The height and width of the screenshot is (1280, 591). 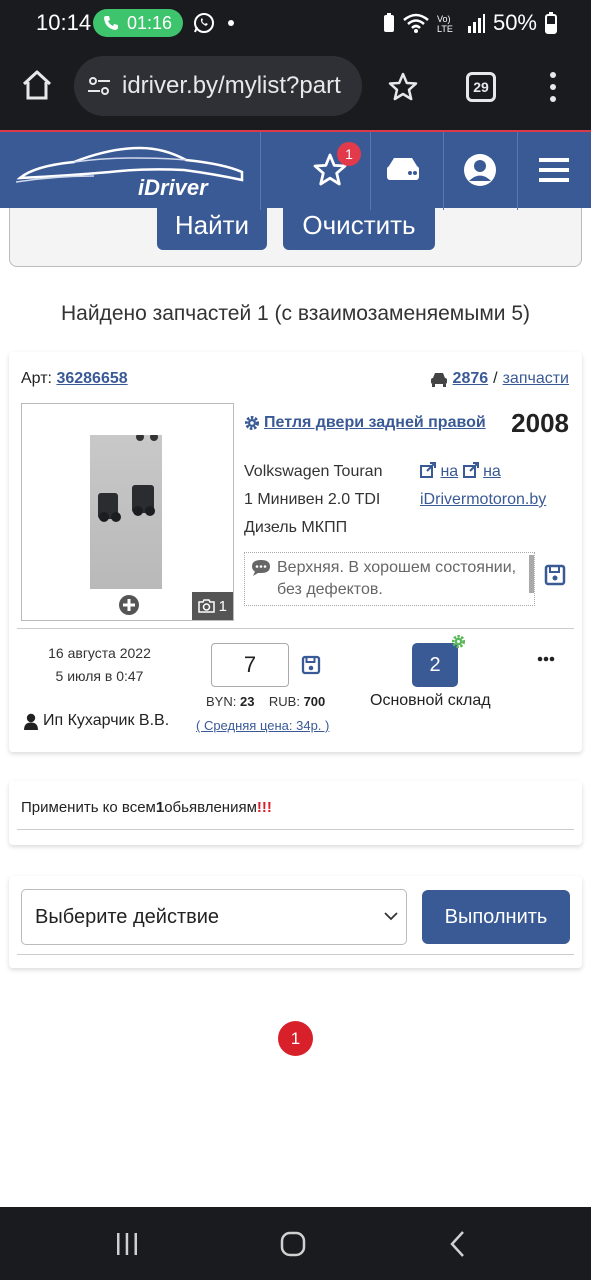 What do you see at coordinates (293, 1244) in the screenshot?
I see `home-nav-icon` at bounding box center [293, 1244].